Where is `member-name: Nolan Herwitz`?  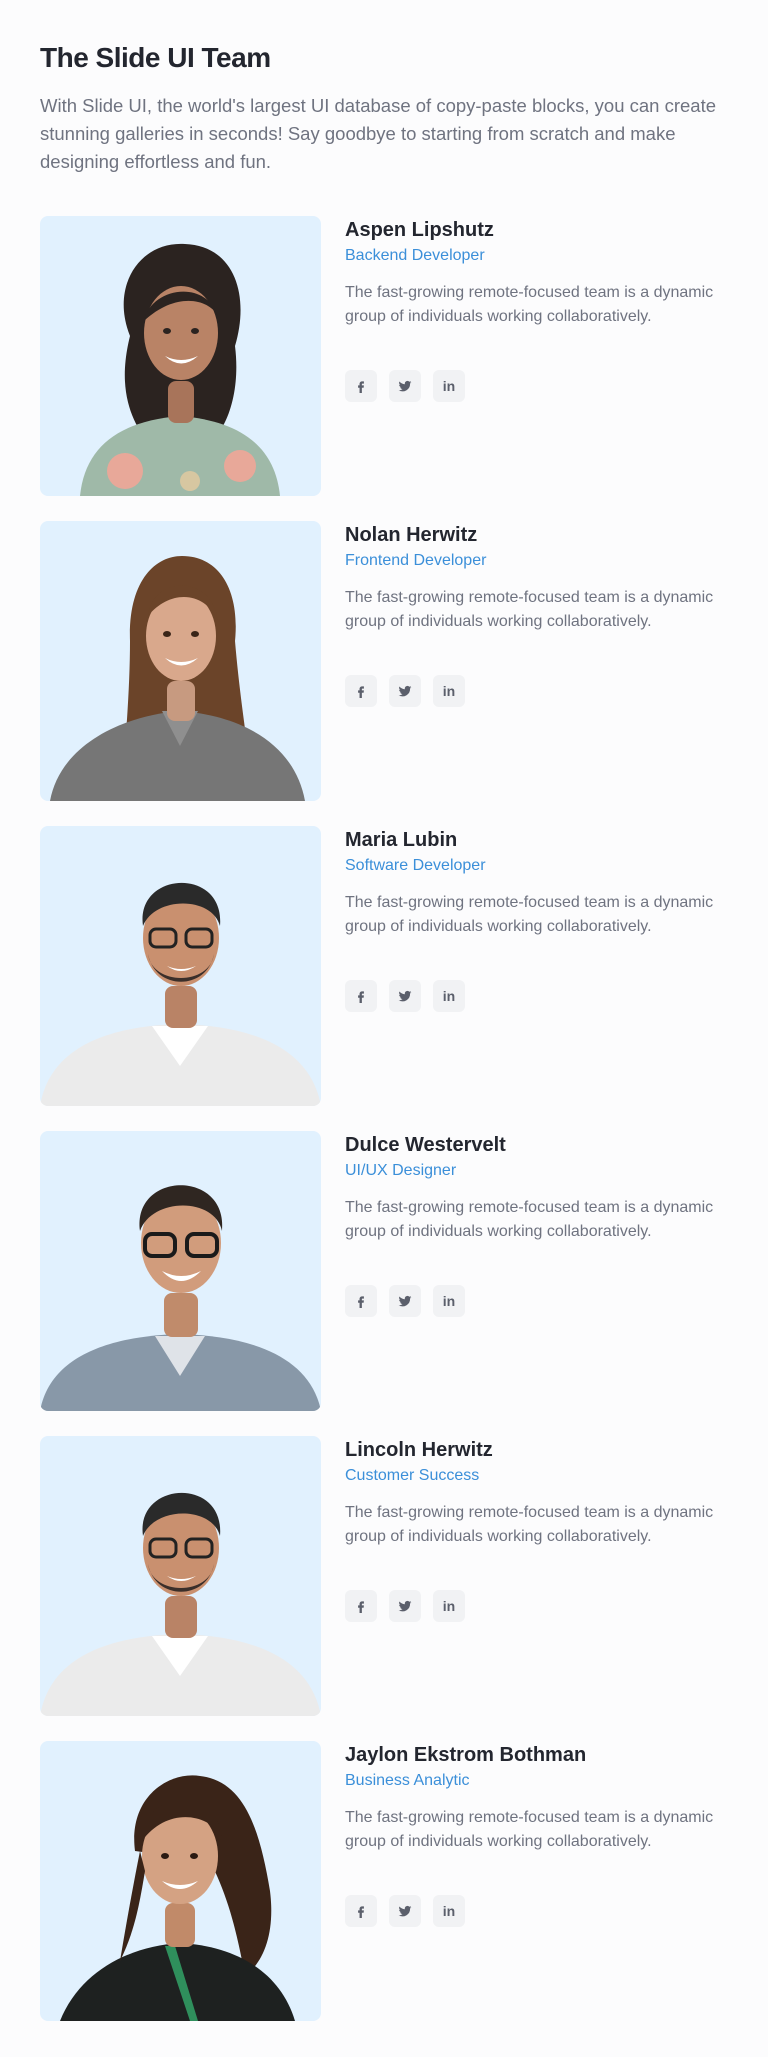 member-name: Nolan Herwitz is located at coordinates (411, 535).